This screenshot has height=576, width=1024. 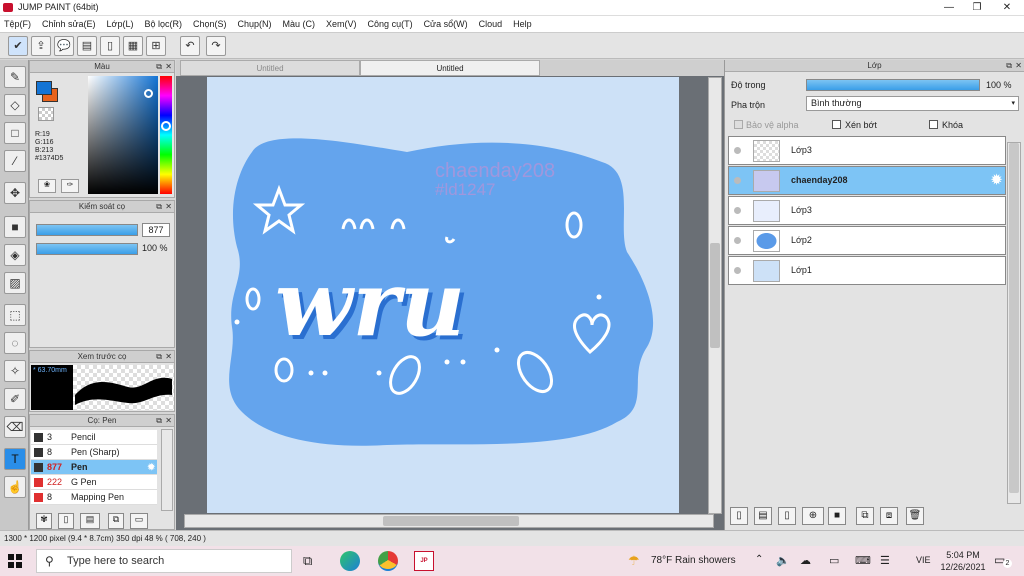 I want to click on menu-file: Tệp(F), so click(x=17, y=24).